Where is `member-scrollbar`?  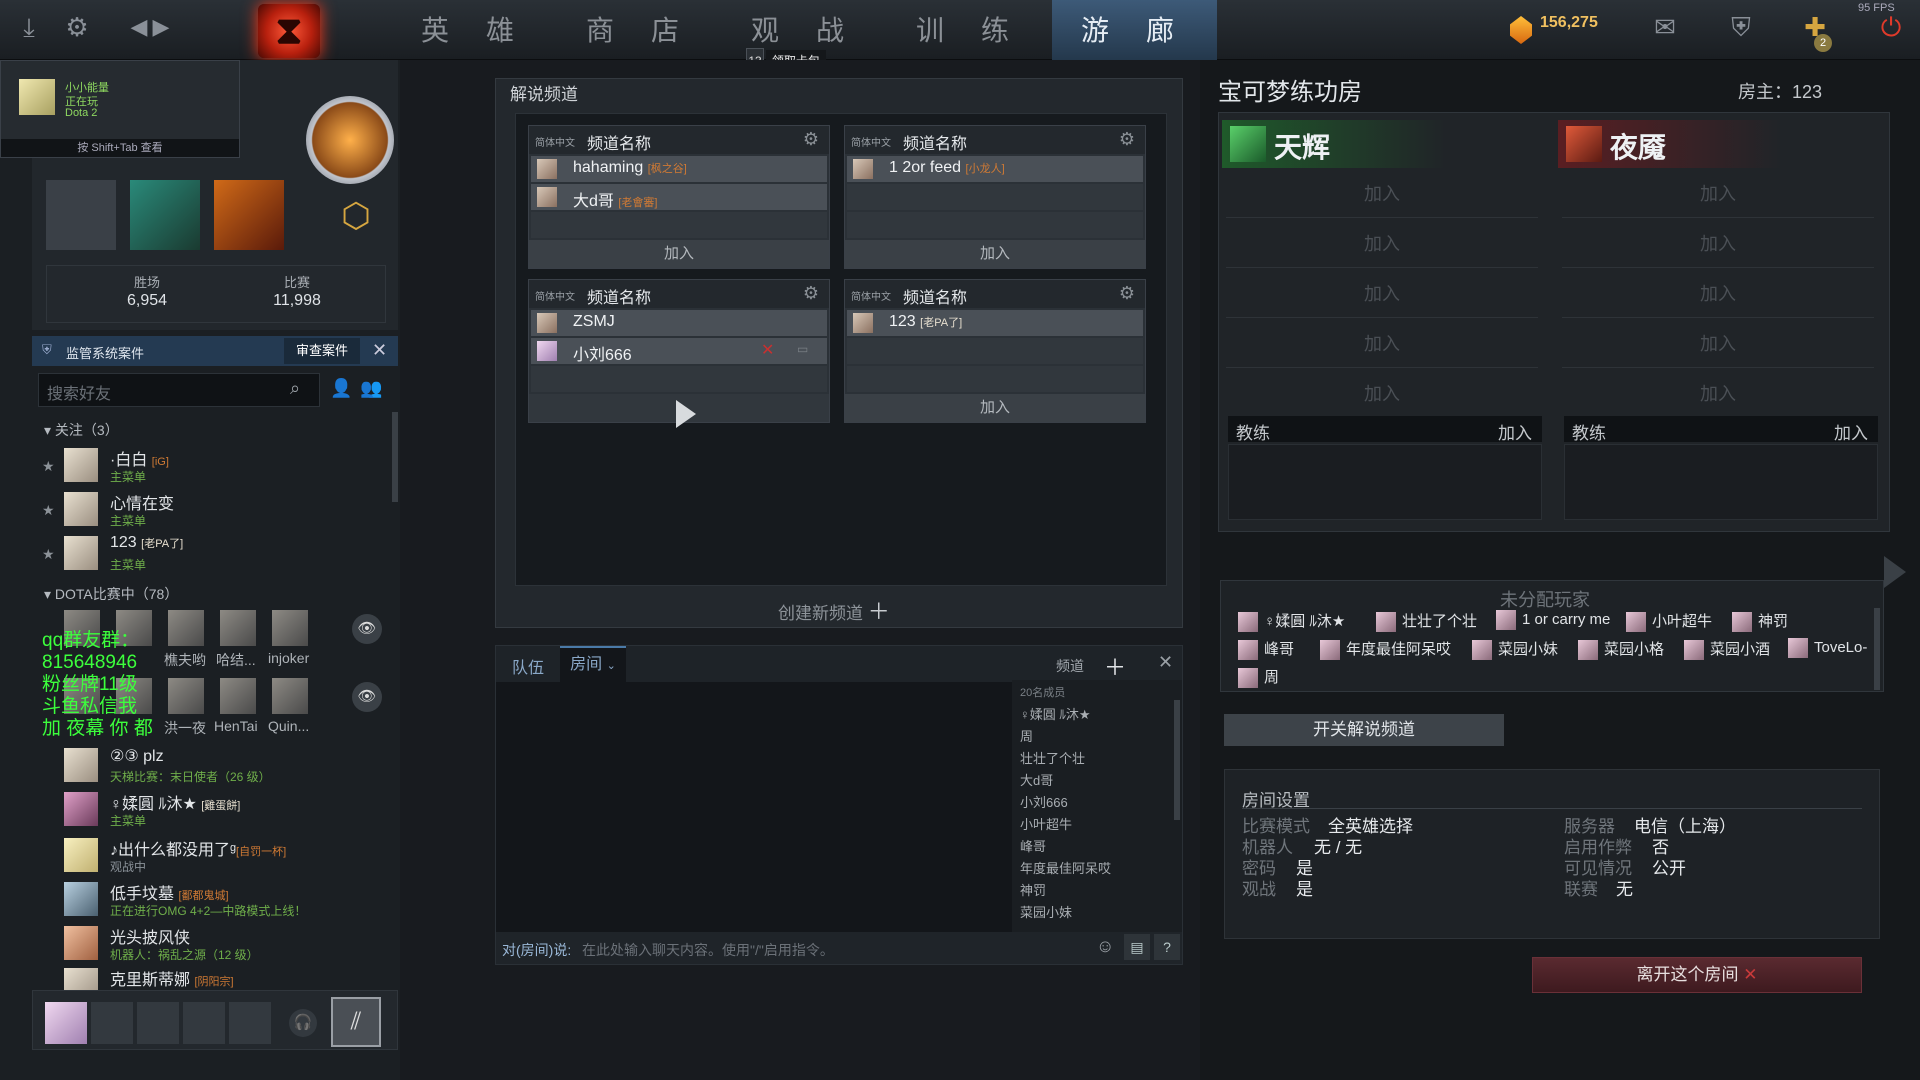
member-scrollbar is located at coordinates (1177, 760).